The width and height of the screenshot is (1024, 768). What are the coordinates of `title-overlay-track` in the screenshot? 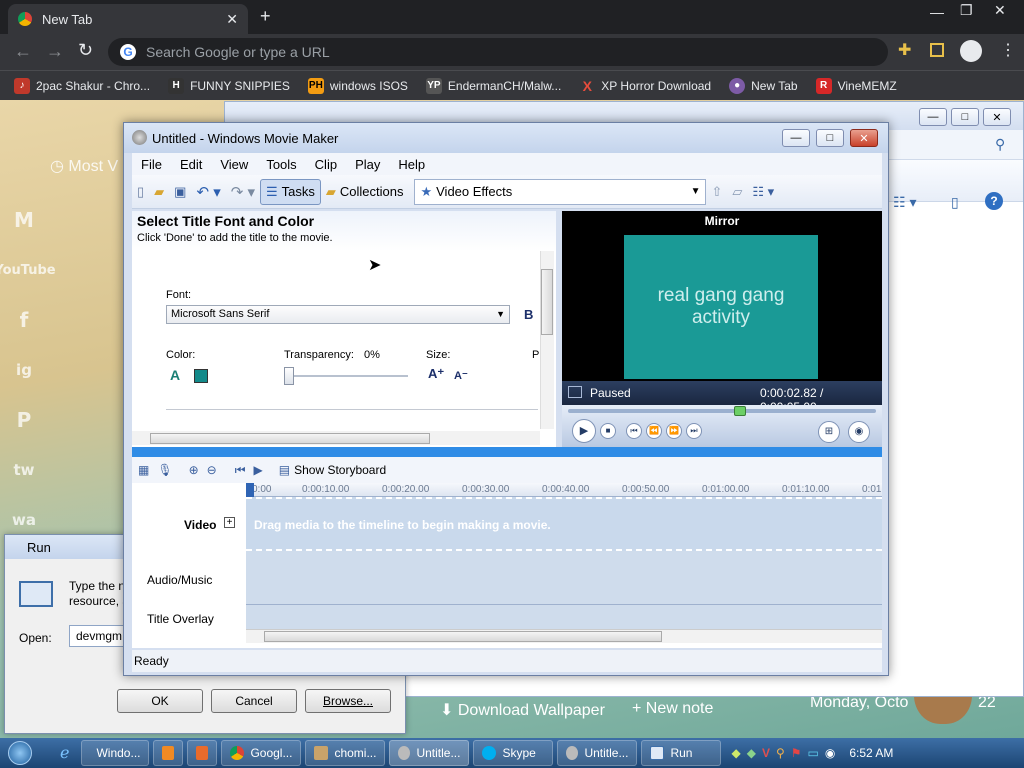 It's located at (564, 617).